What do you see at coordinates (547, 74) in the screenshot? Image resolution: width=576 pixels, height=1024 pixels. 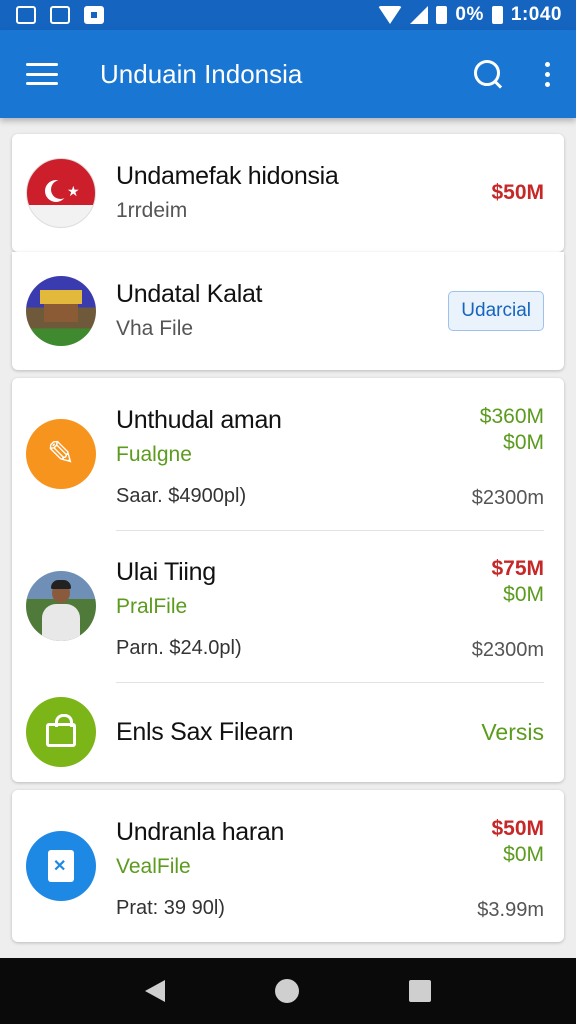 I see `more-options-icon` at bounding box center [547, 74].